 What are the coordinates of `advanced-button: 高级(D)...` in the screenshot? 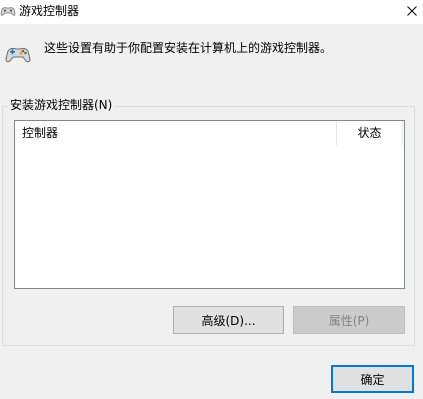 It's located at (228, 320).